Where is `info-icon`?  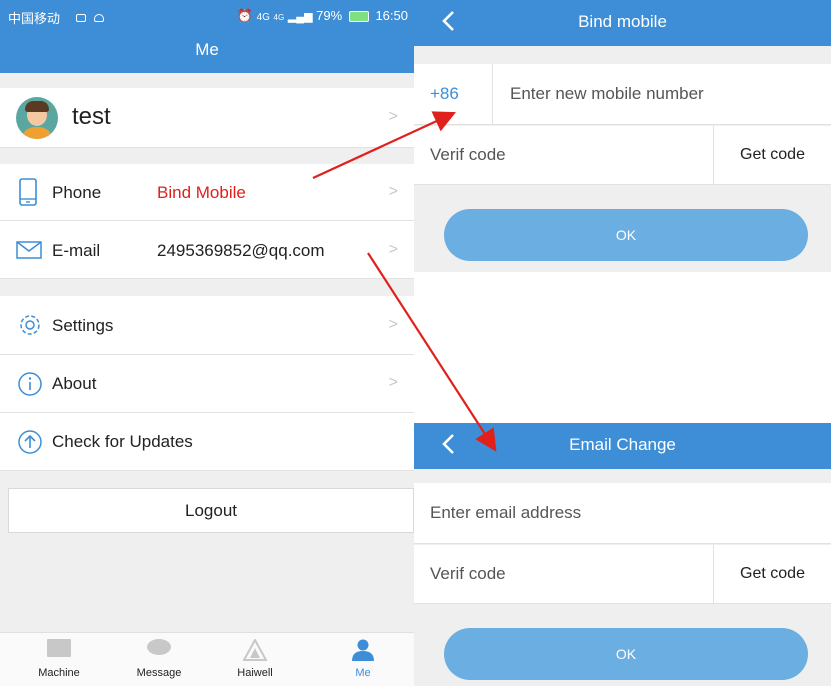
info-icon is located at coordinates (30, 384).